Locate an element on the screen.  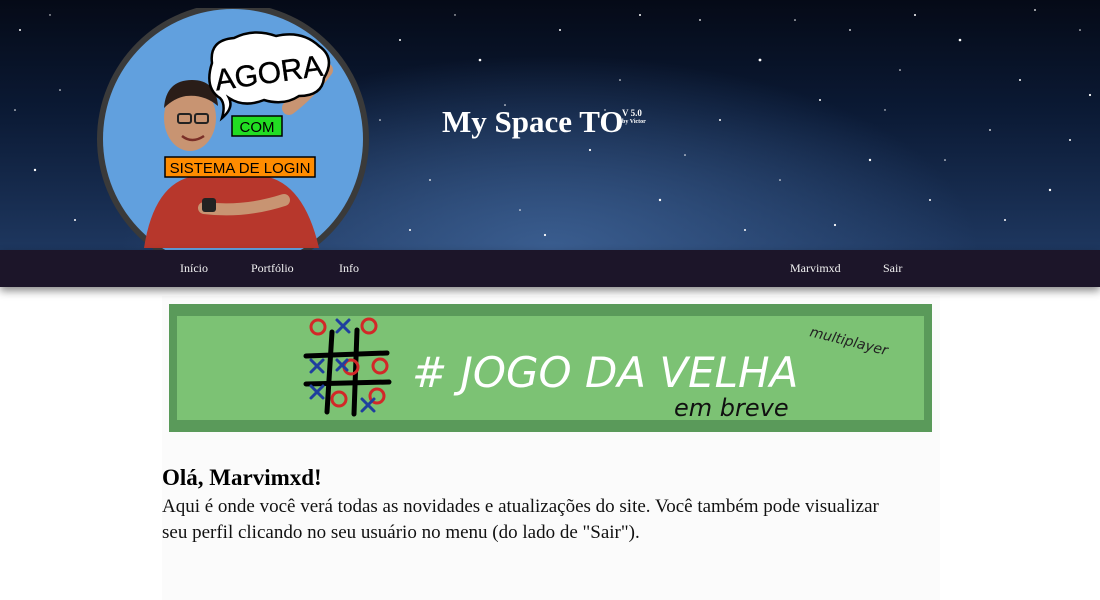
banner-subtitle: em breve is located at coordinates (731, 408).